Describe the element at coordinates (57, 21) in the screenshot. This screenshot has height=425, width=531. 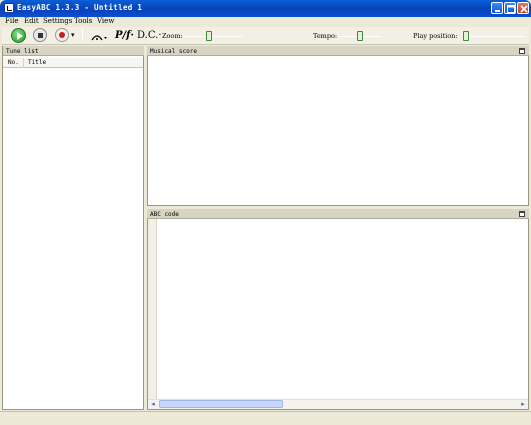
I see `menu-settings: Settings` at that location.